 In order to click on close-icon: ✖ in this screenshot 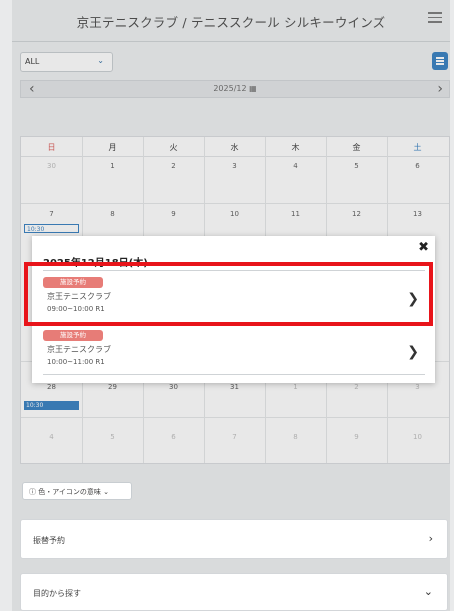, I will do `click(423, 247)`.